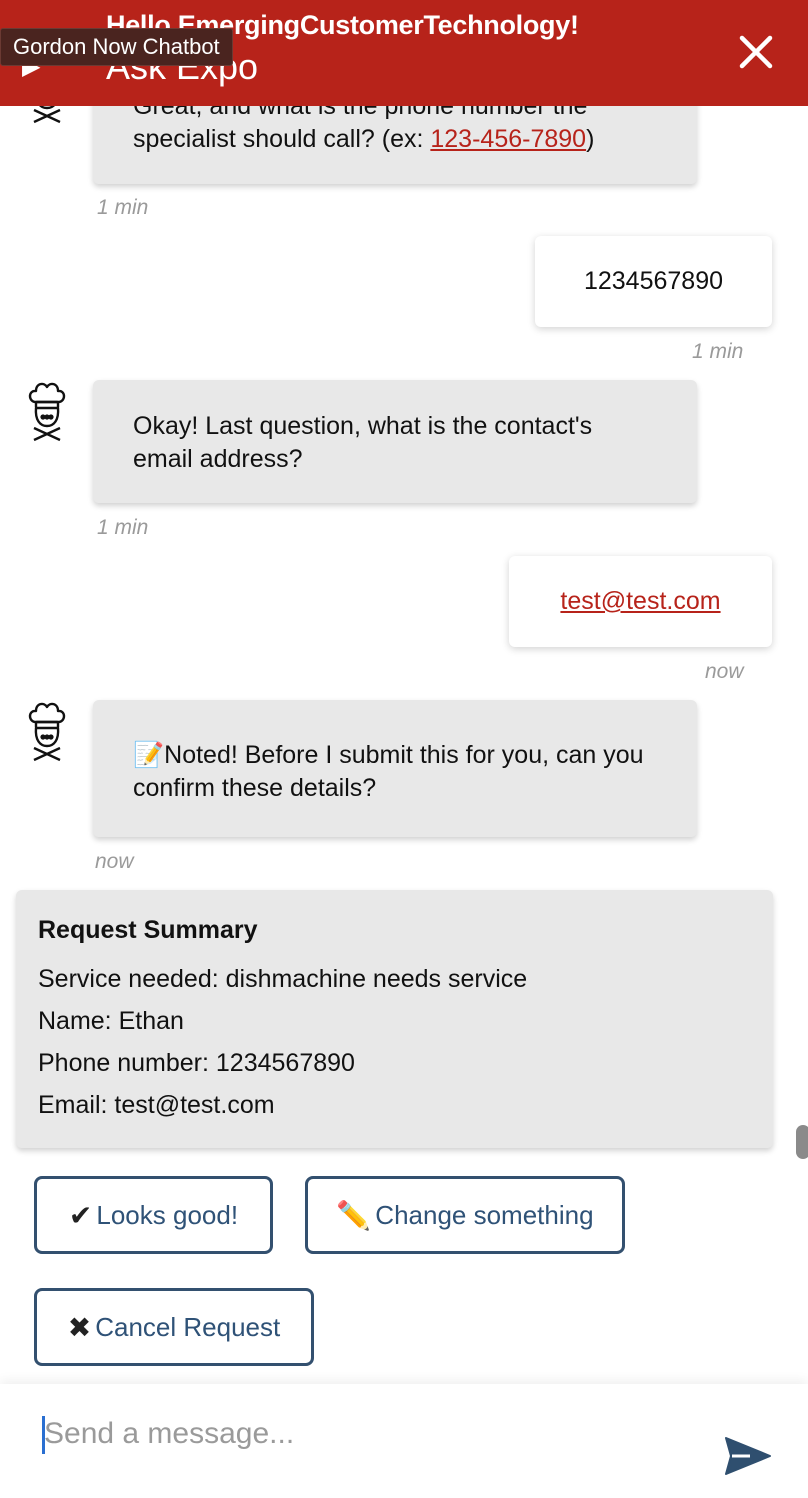 The width and height of the screenshot is (808, 1498). Describe the element at coordinates (111, 1021) in the screenshot. I see `summary-row-name: Name: Ethan` at that location.